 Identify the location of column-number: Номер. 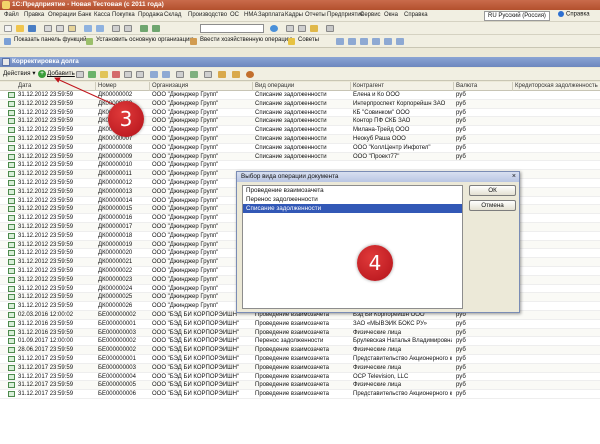
(107, 86).